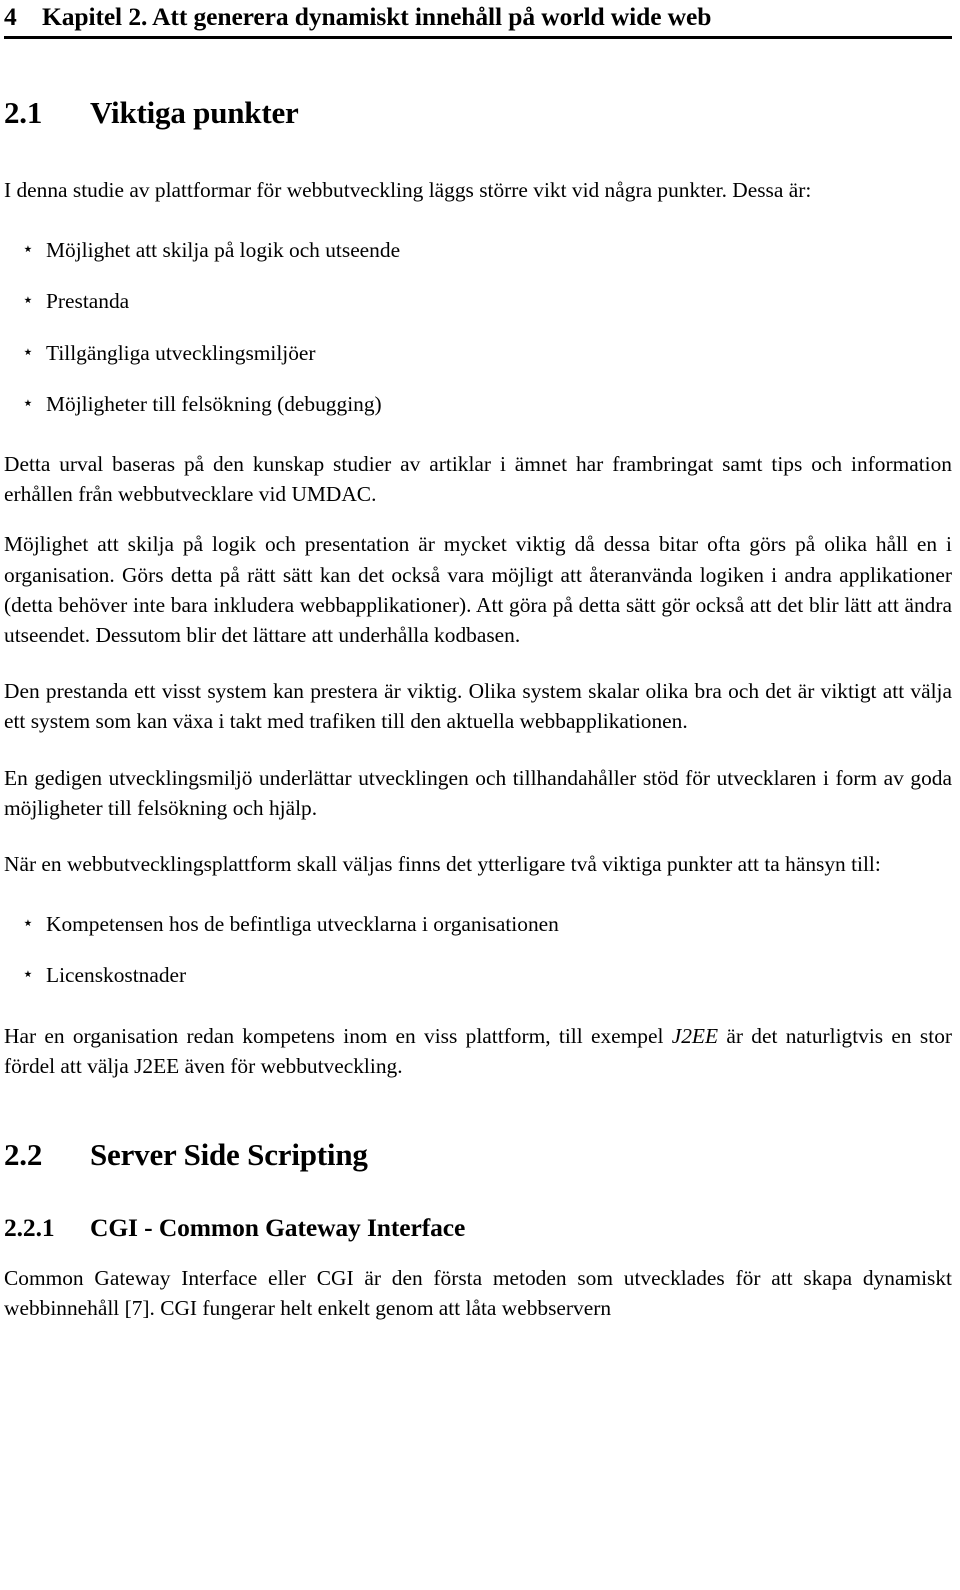  Describe the element at coordinates (88, 301) in the screenshot. I see `list-item-label: Prestanda` at that location.